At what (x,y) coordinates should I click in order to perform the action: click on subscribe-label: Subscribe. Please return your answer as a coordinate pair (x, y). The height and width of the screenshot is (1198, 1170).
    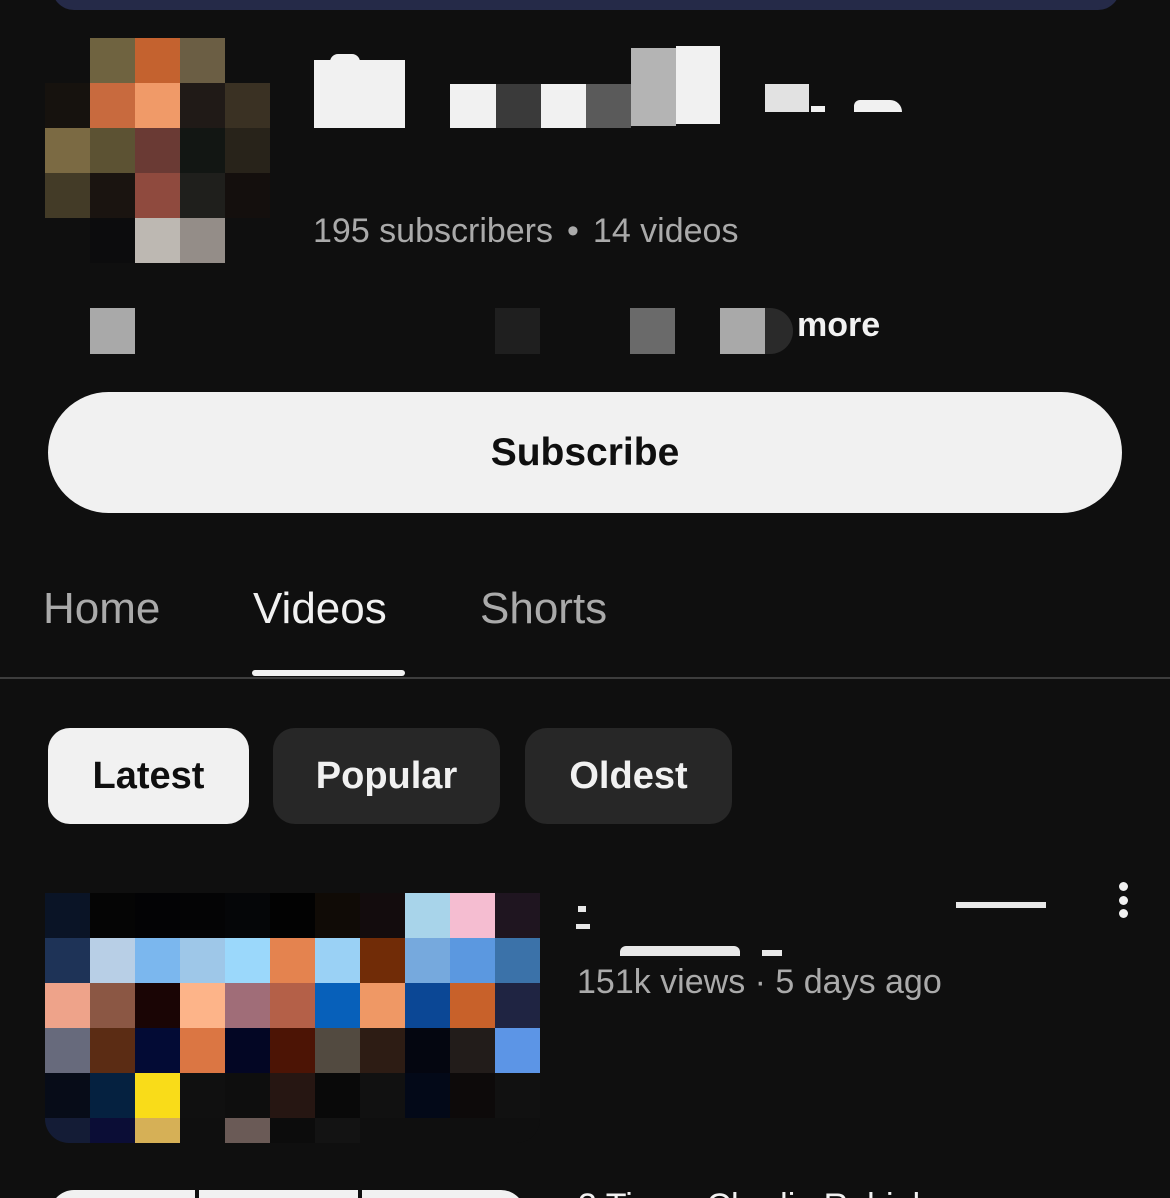
    Looking at the image, I should click on (585, 452).